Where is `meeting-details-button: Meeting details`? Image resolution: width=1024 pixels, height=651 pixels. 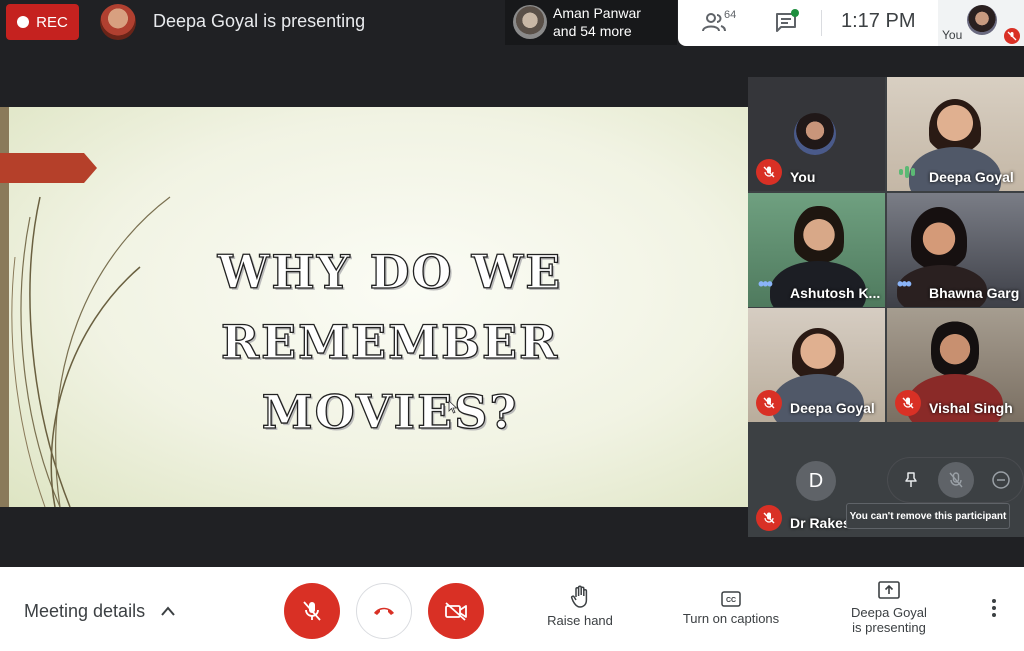 meeting-details-button: Meeting details is located at coordinates (84, 611).